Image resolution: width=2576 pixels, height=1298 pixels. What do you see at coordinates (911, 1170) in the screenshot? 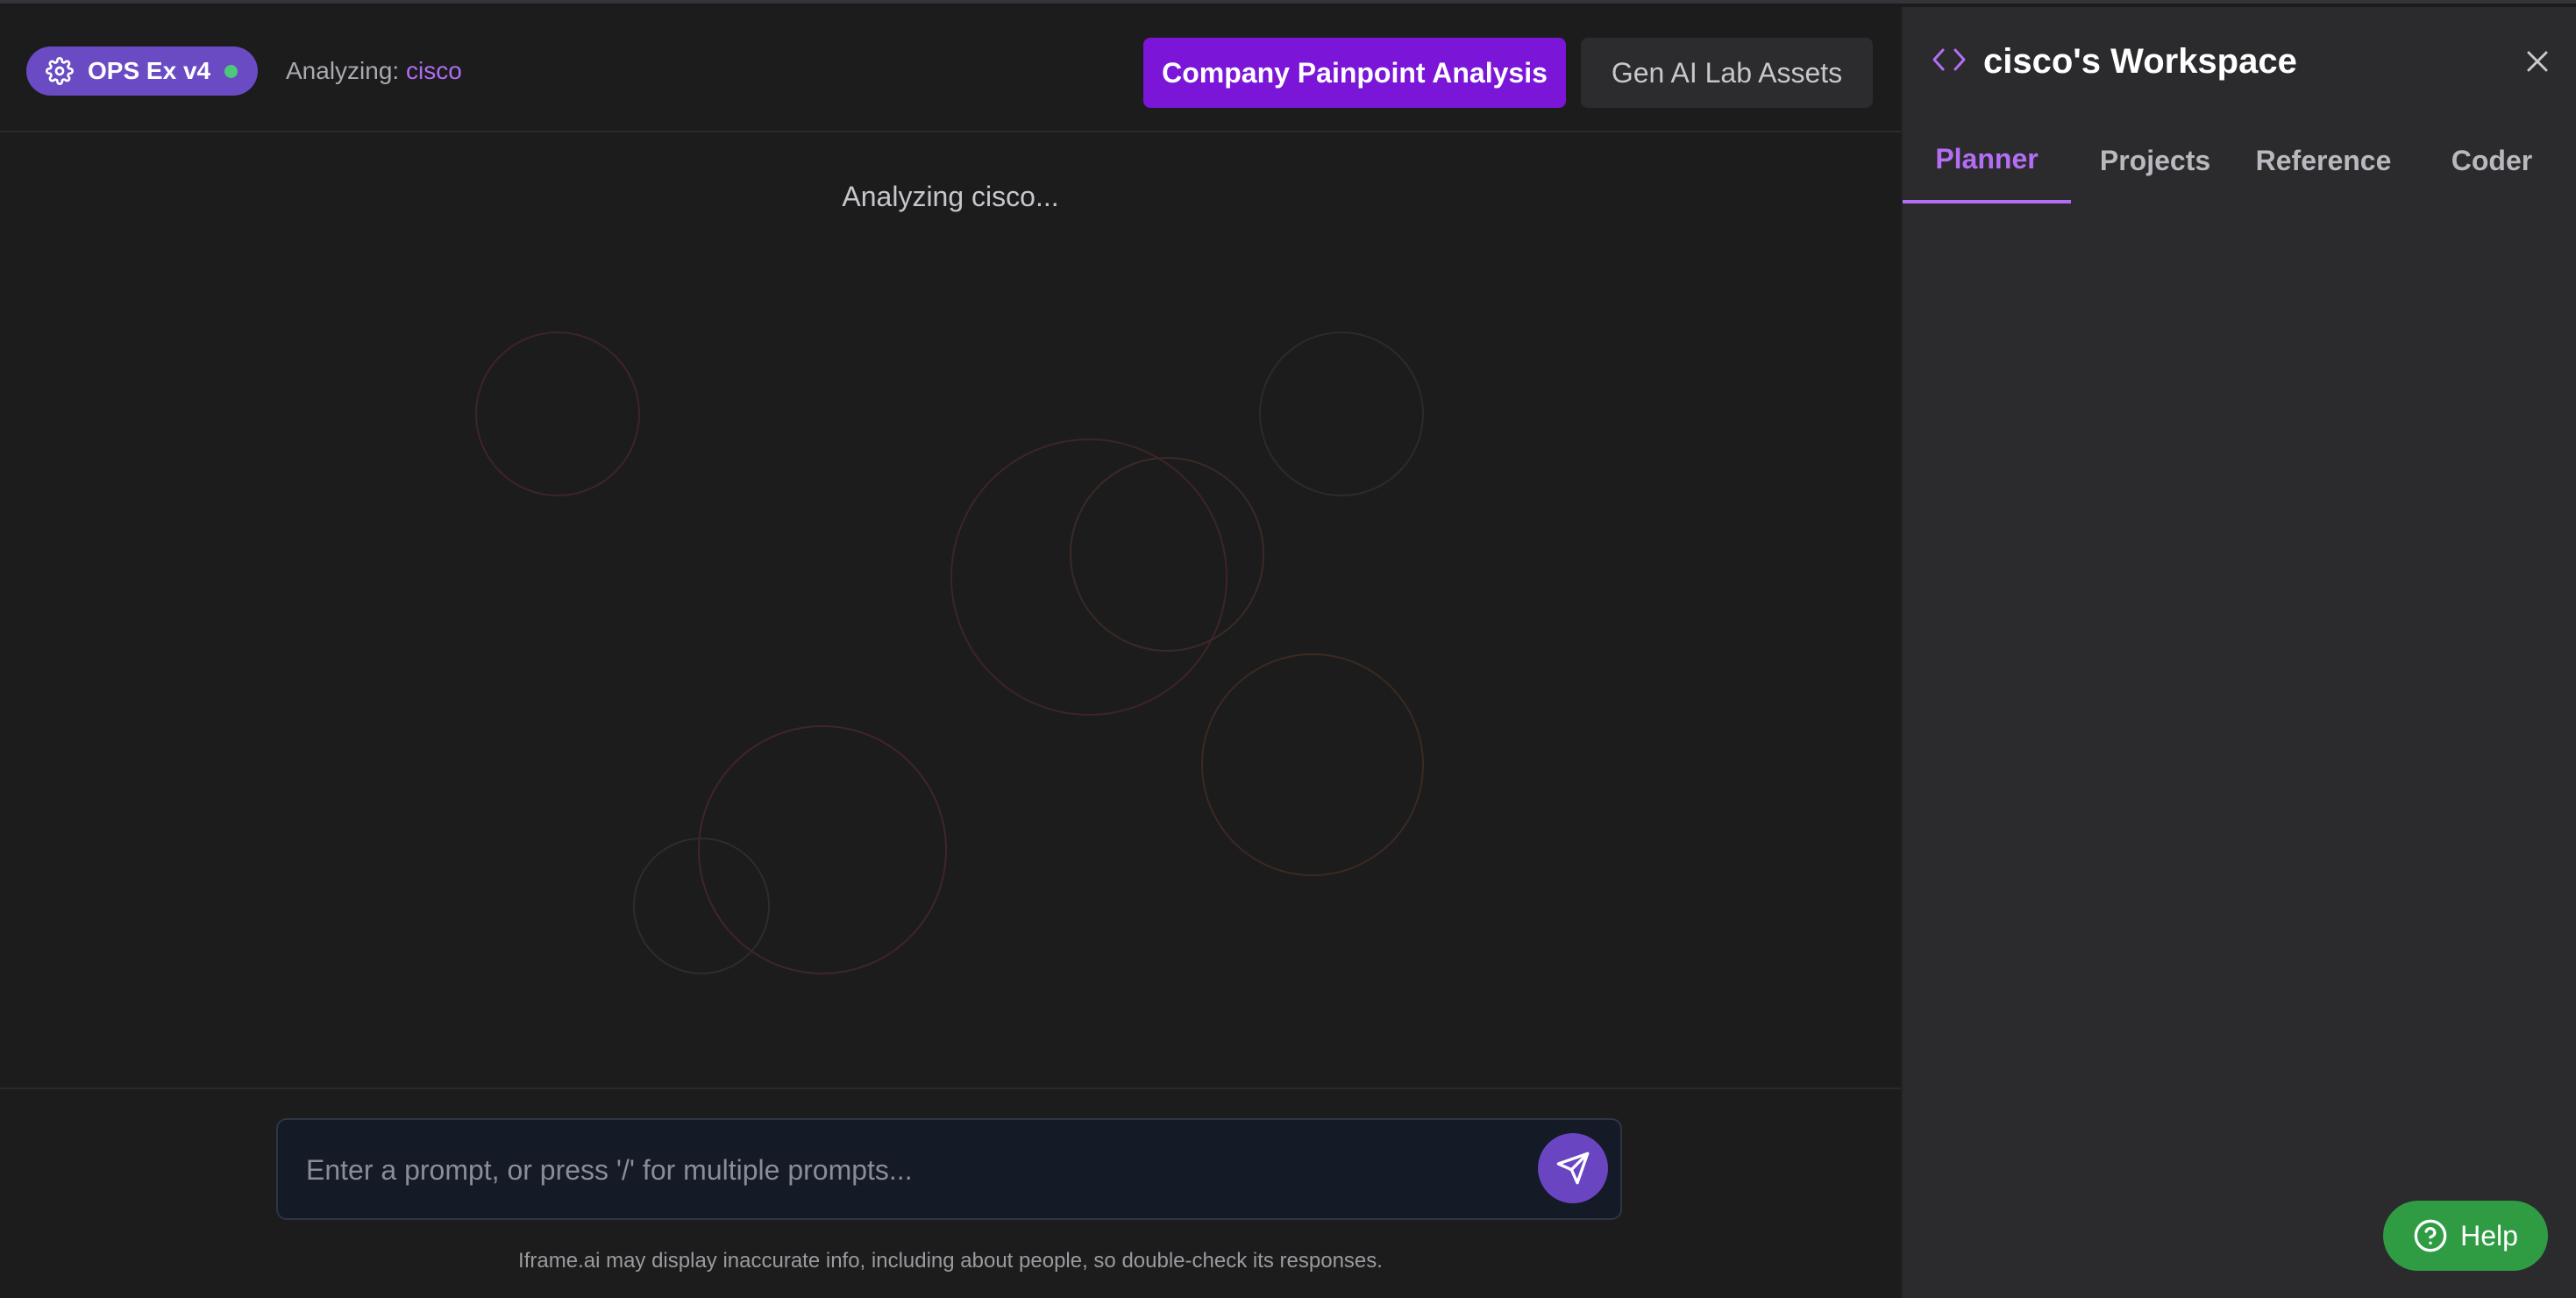
I see `prompt-input` at bounding box center [911, 1170].